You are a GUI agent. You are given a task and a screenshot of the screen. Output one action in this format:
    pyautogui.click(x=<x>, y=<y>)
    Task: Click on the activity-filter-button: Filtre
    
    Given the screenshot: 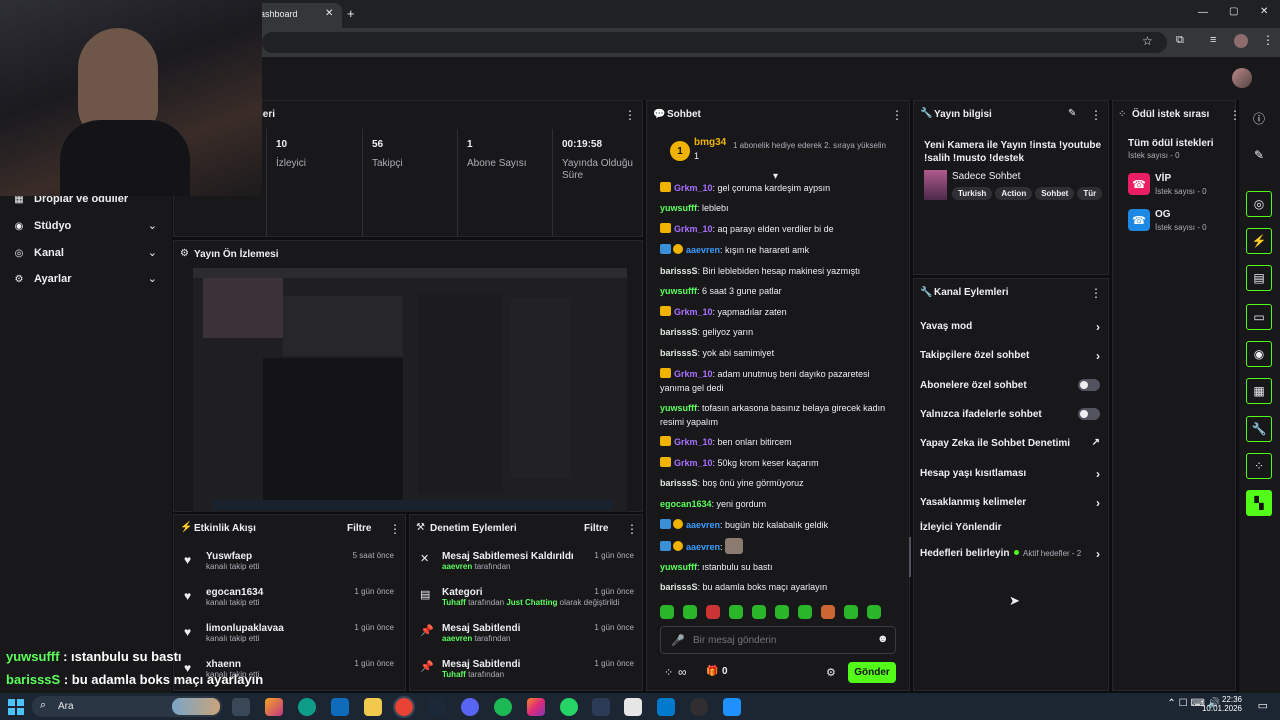 What is the action you would take?
    pyautogui.click(x=359, y=528)
    